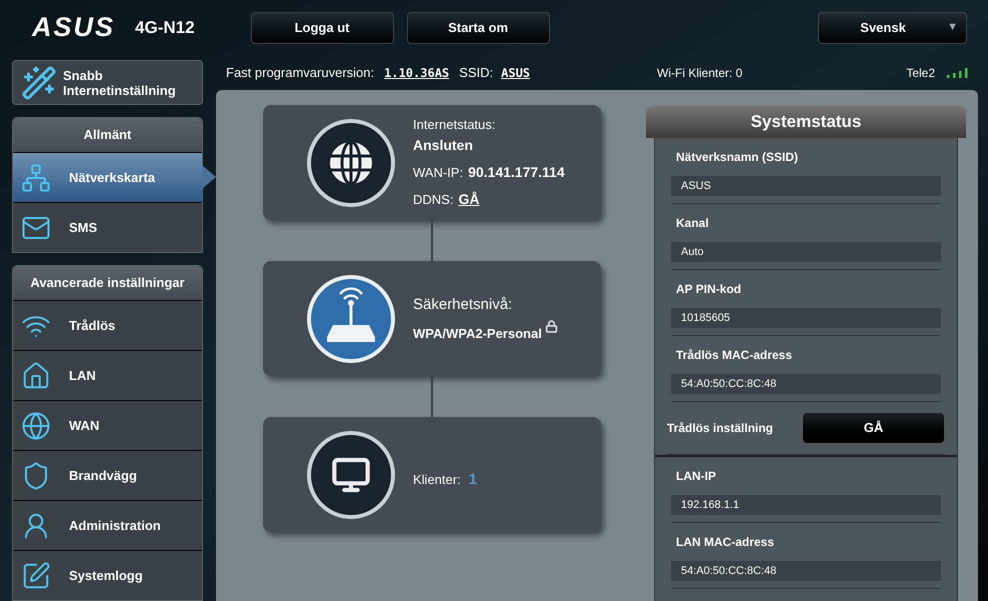 This screenshot has width=988, height=601. Describe the element at coordinates (351, 318) in the screenshot. I see `router-icon` at that location.